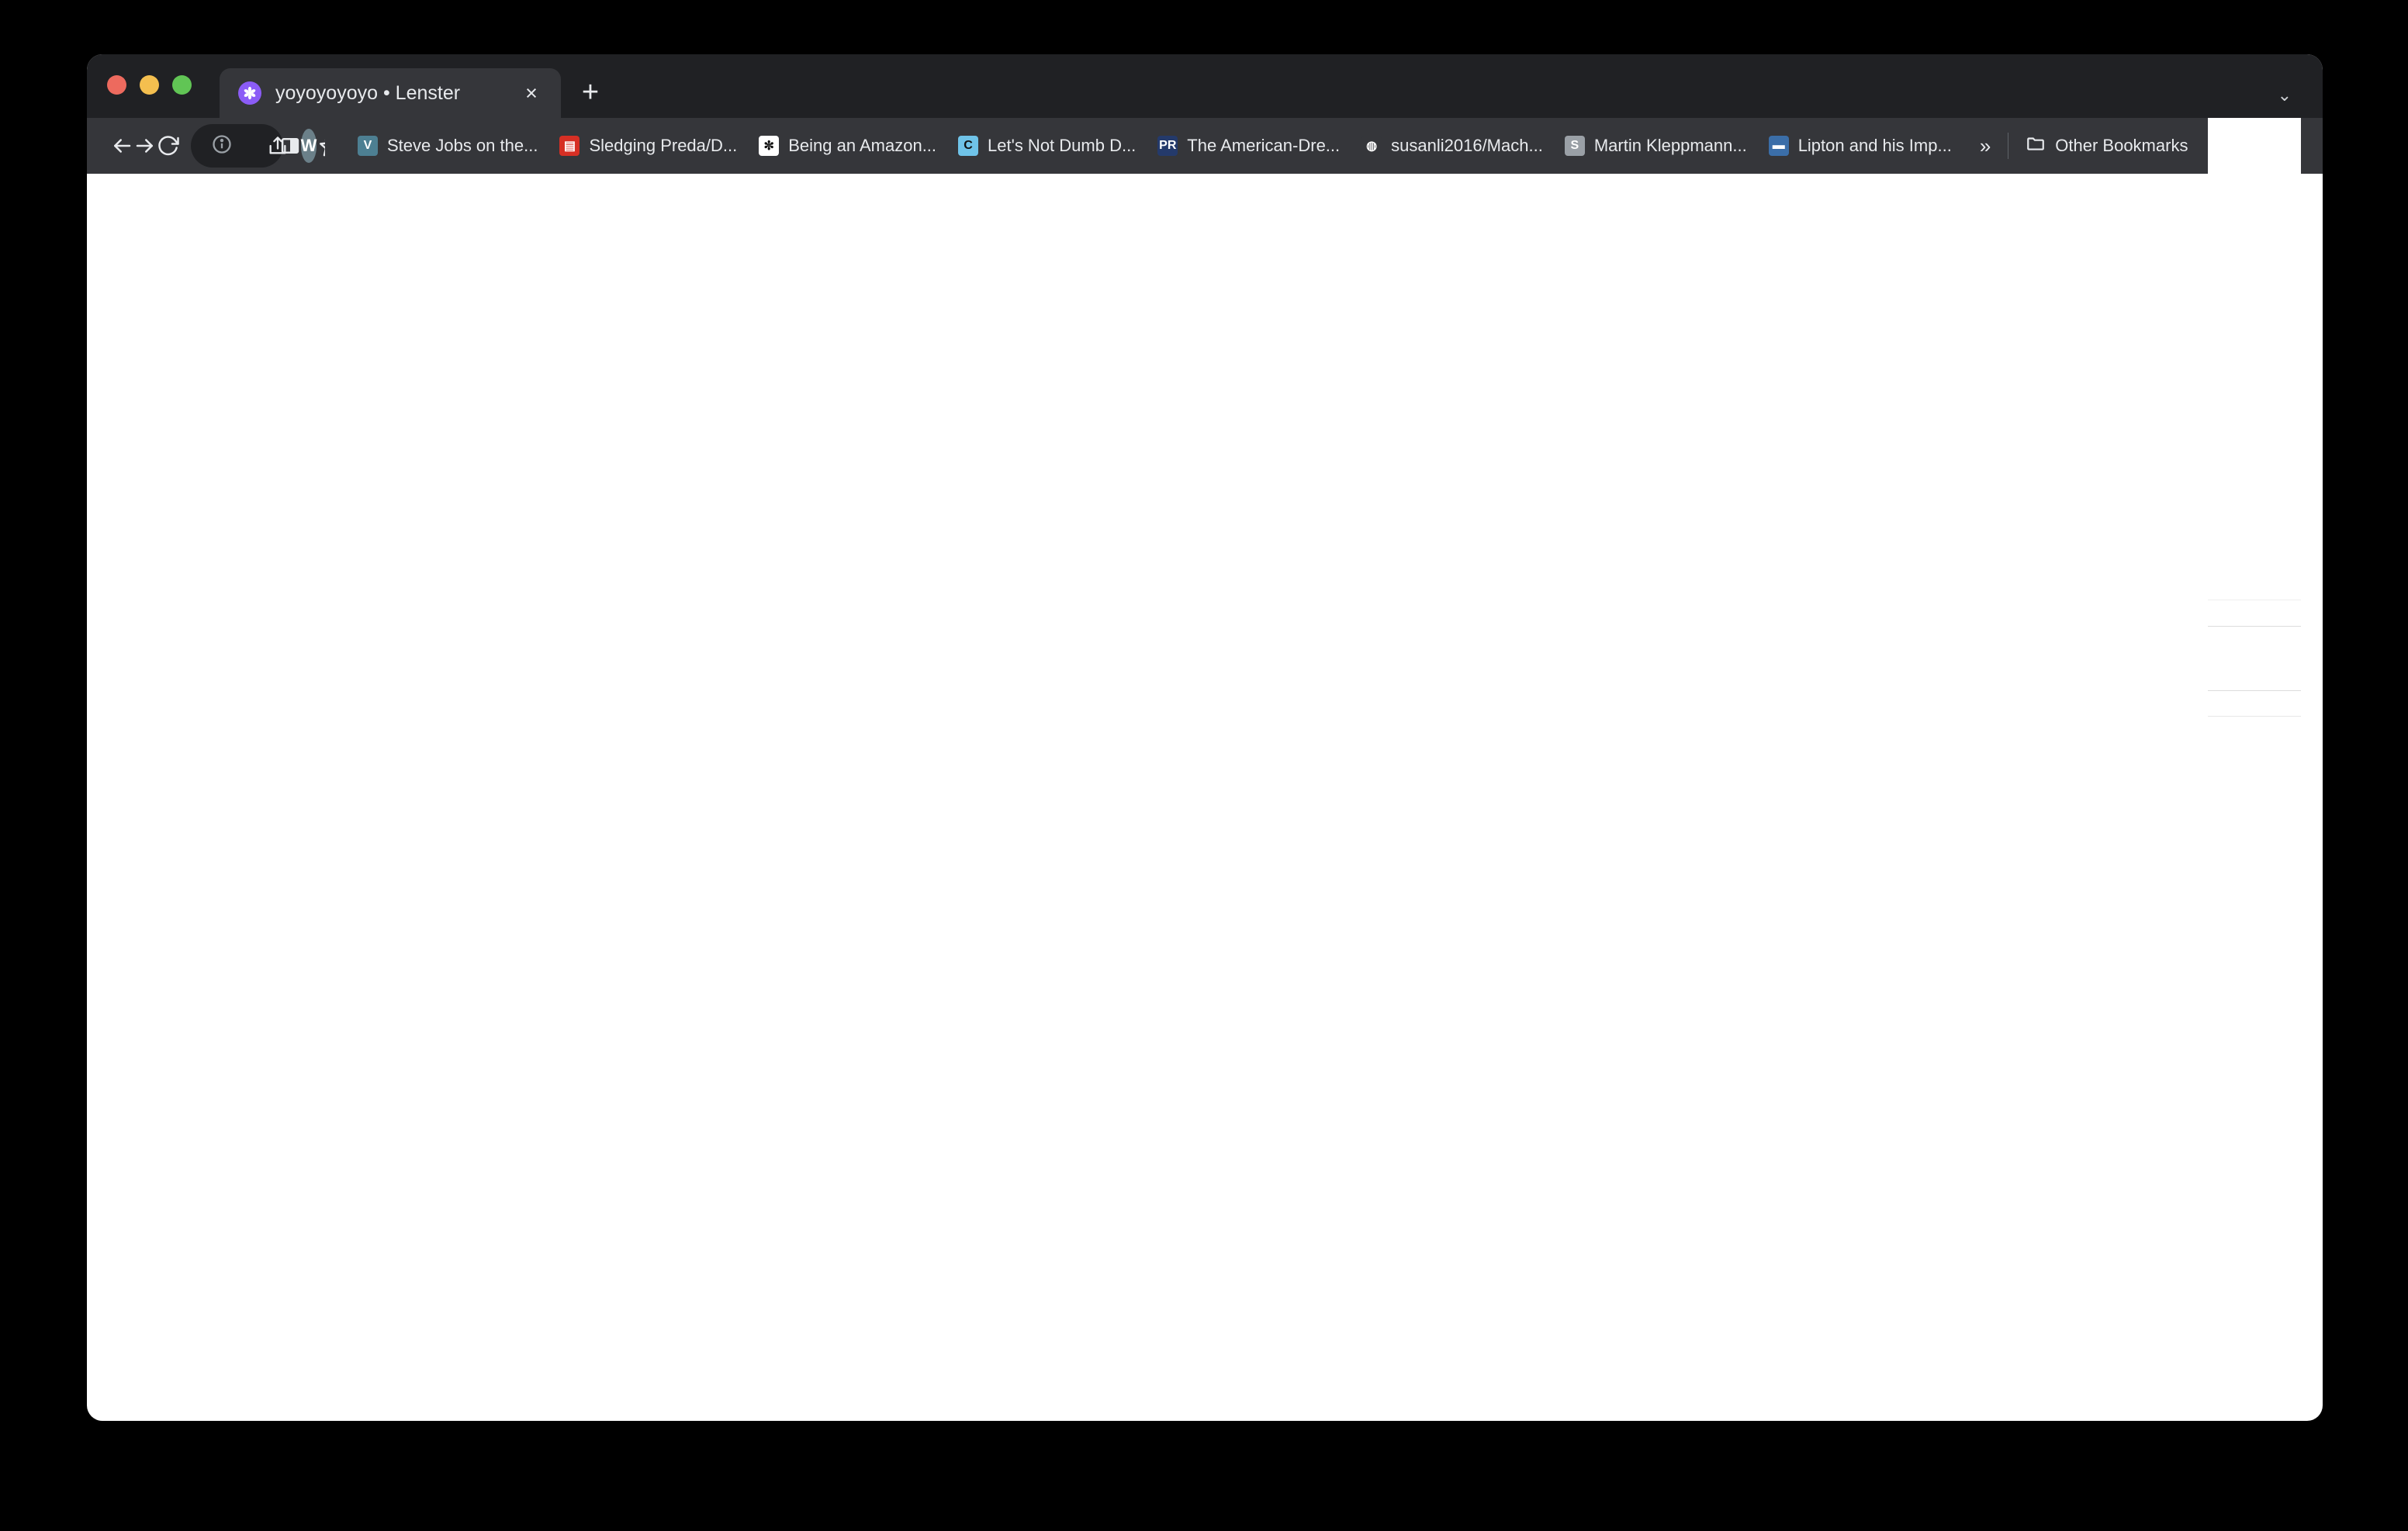 Image resolution: width=2408 pixels, height=1531 pixels. Describe the element at coordinates (145, 146) in the screenshot. I see `forward-button` at that location.